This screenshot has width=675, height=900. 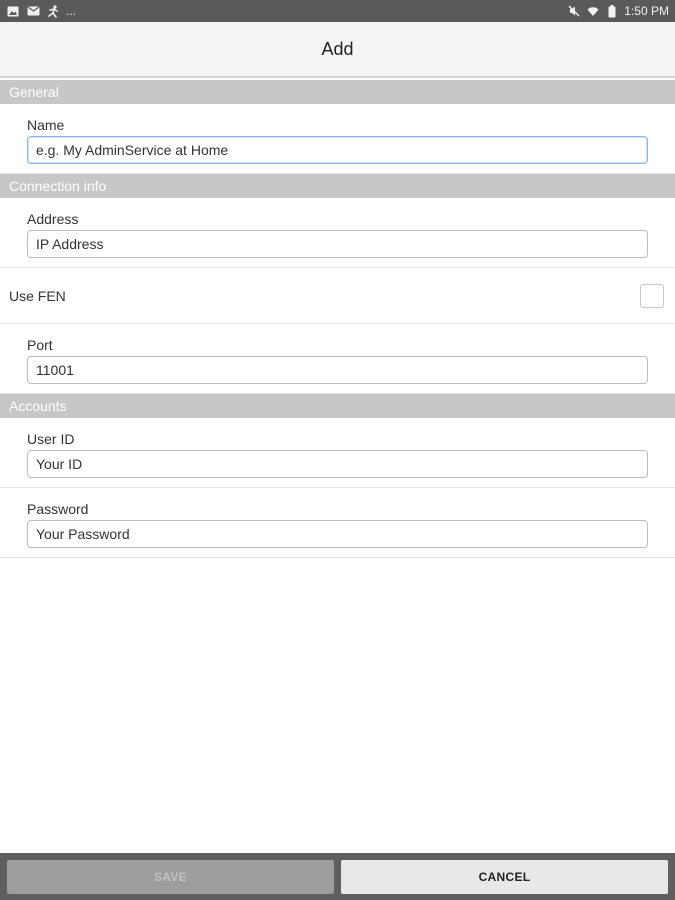 What do you see at coordinates (33, 11) in the screenshot?
I see `mail-icon` at bounding box center [33, 11].